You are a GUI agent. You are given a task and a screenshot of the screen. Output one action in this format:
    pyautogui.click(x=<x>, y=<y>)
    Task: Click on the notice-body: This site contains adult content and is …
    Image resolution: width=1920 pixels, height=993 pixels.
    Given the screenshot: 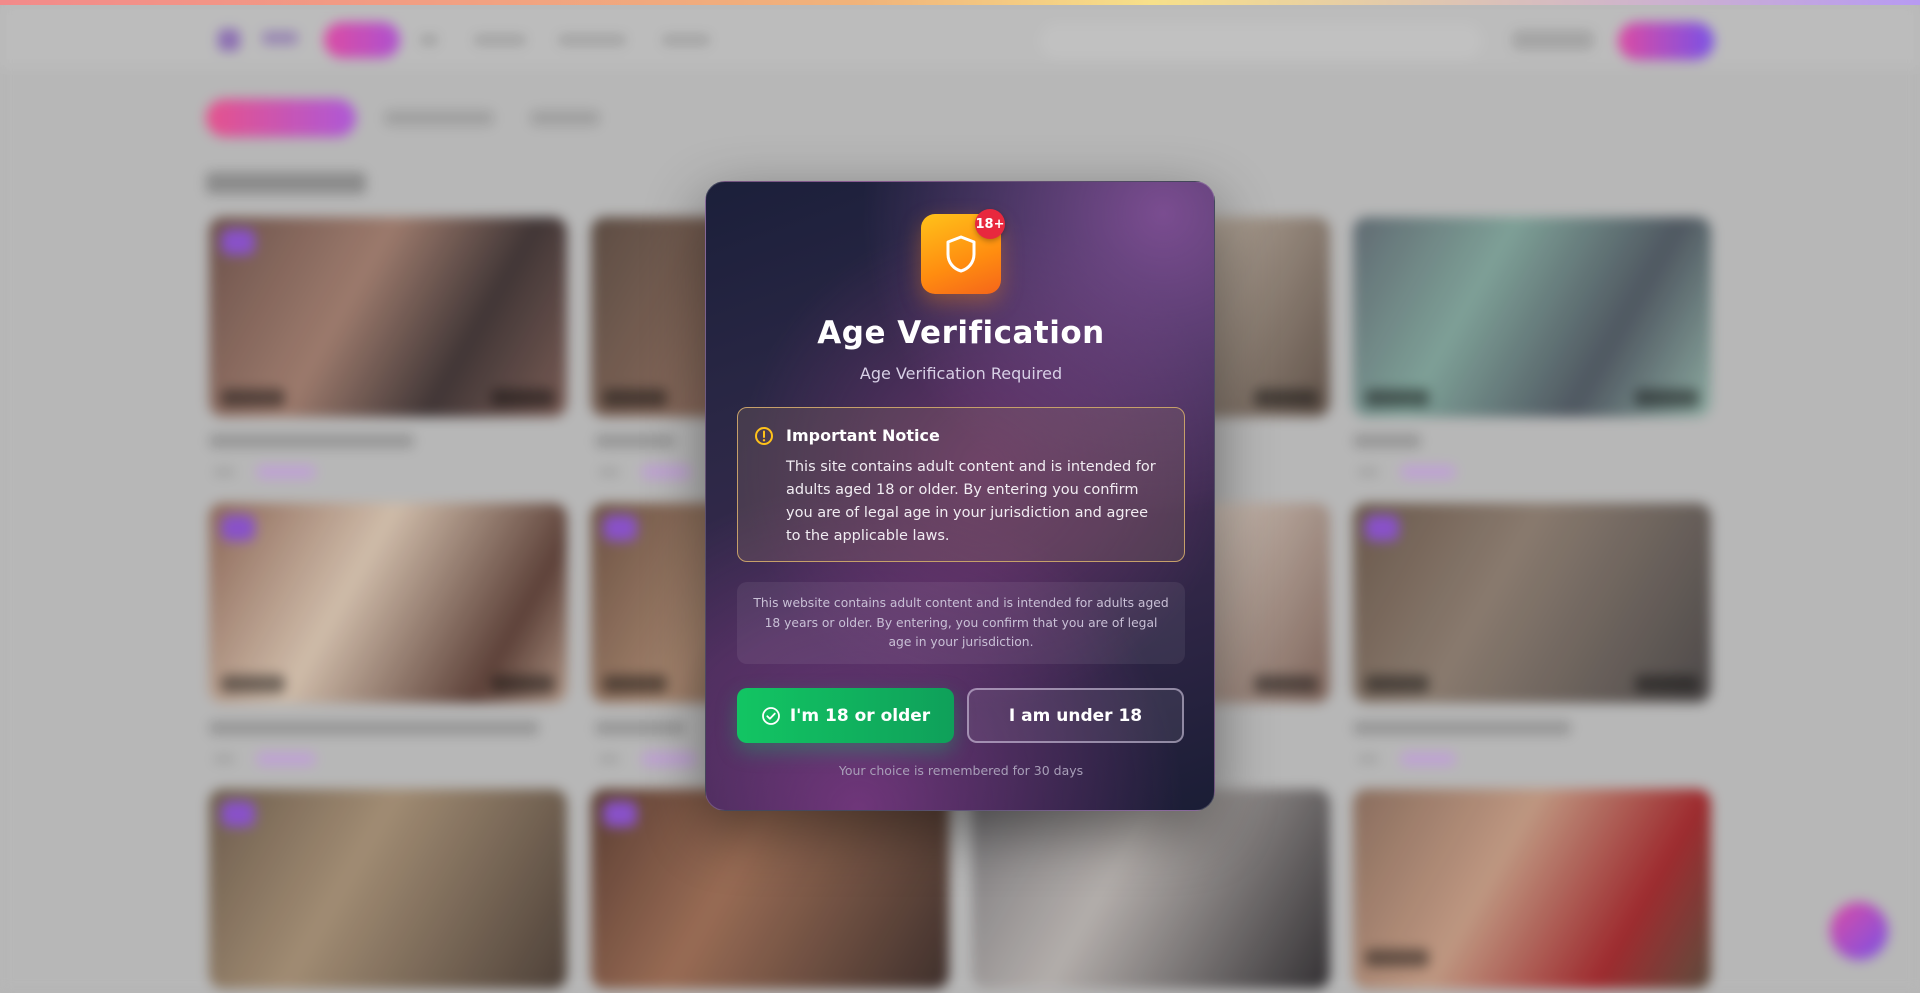 What is the action you would take?
    pyautogui.click(x=971, y=501)
    